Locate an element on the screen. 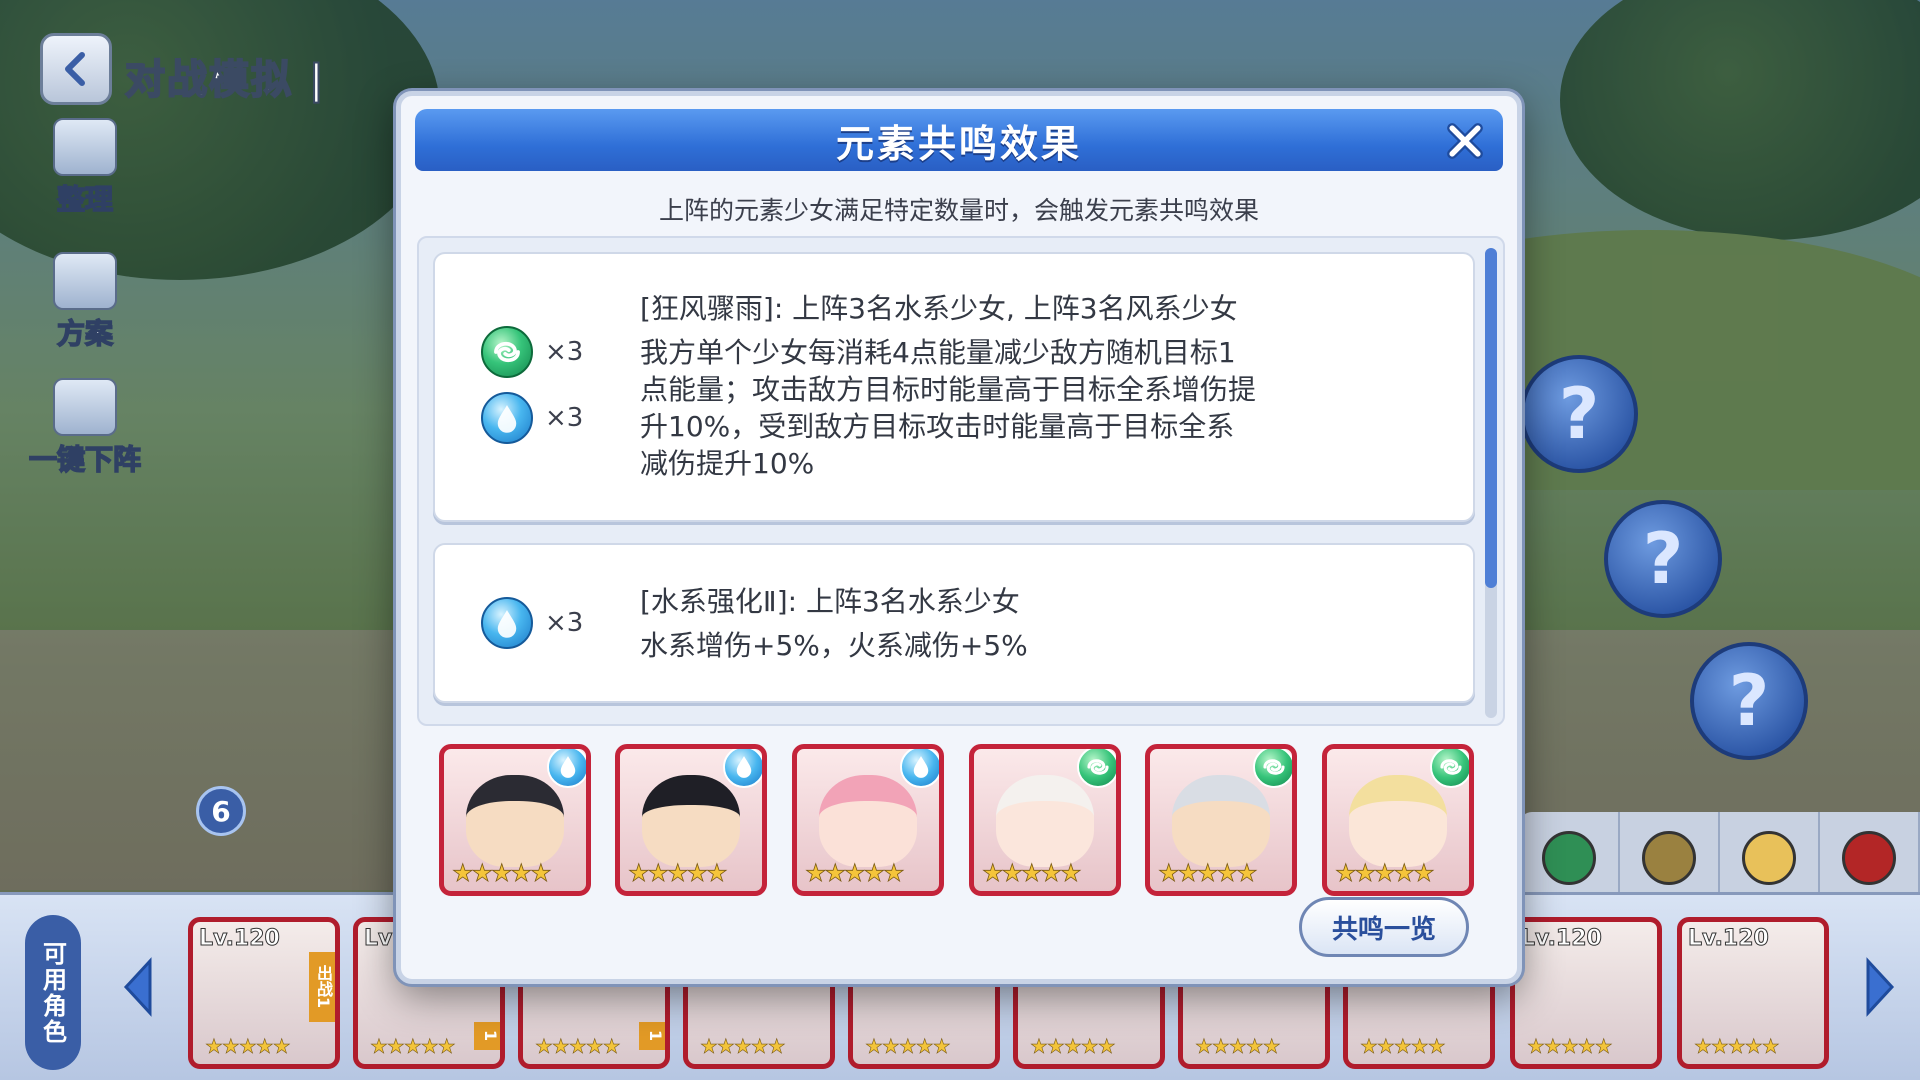 The width and height of the screenshot is (1920, 1080). plans-button: 方案 is located at coordinates (85, 302).